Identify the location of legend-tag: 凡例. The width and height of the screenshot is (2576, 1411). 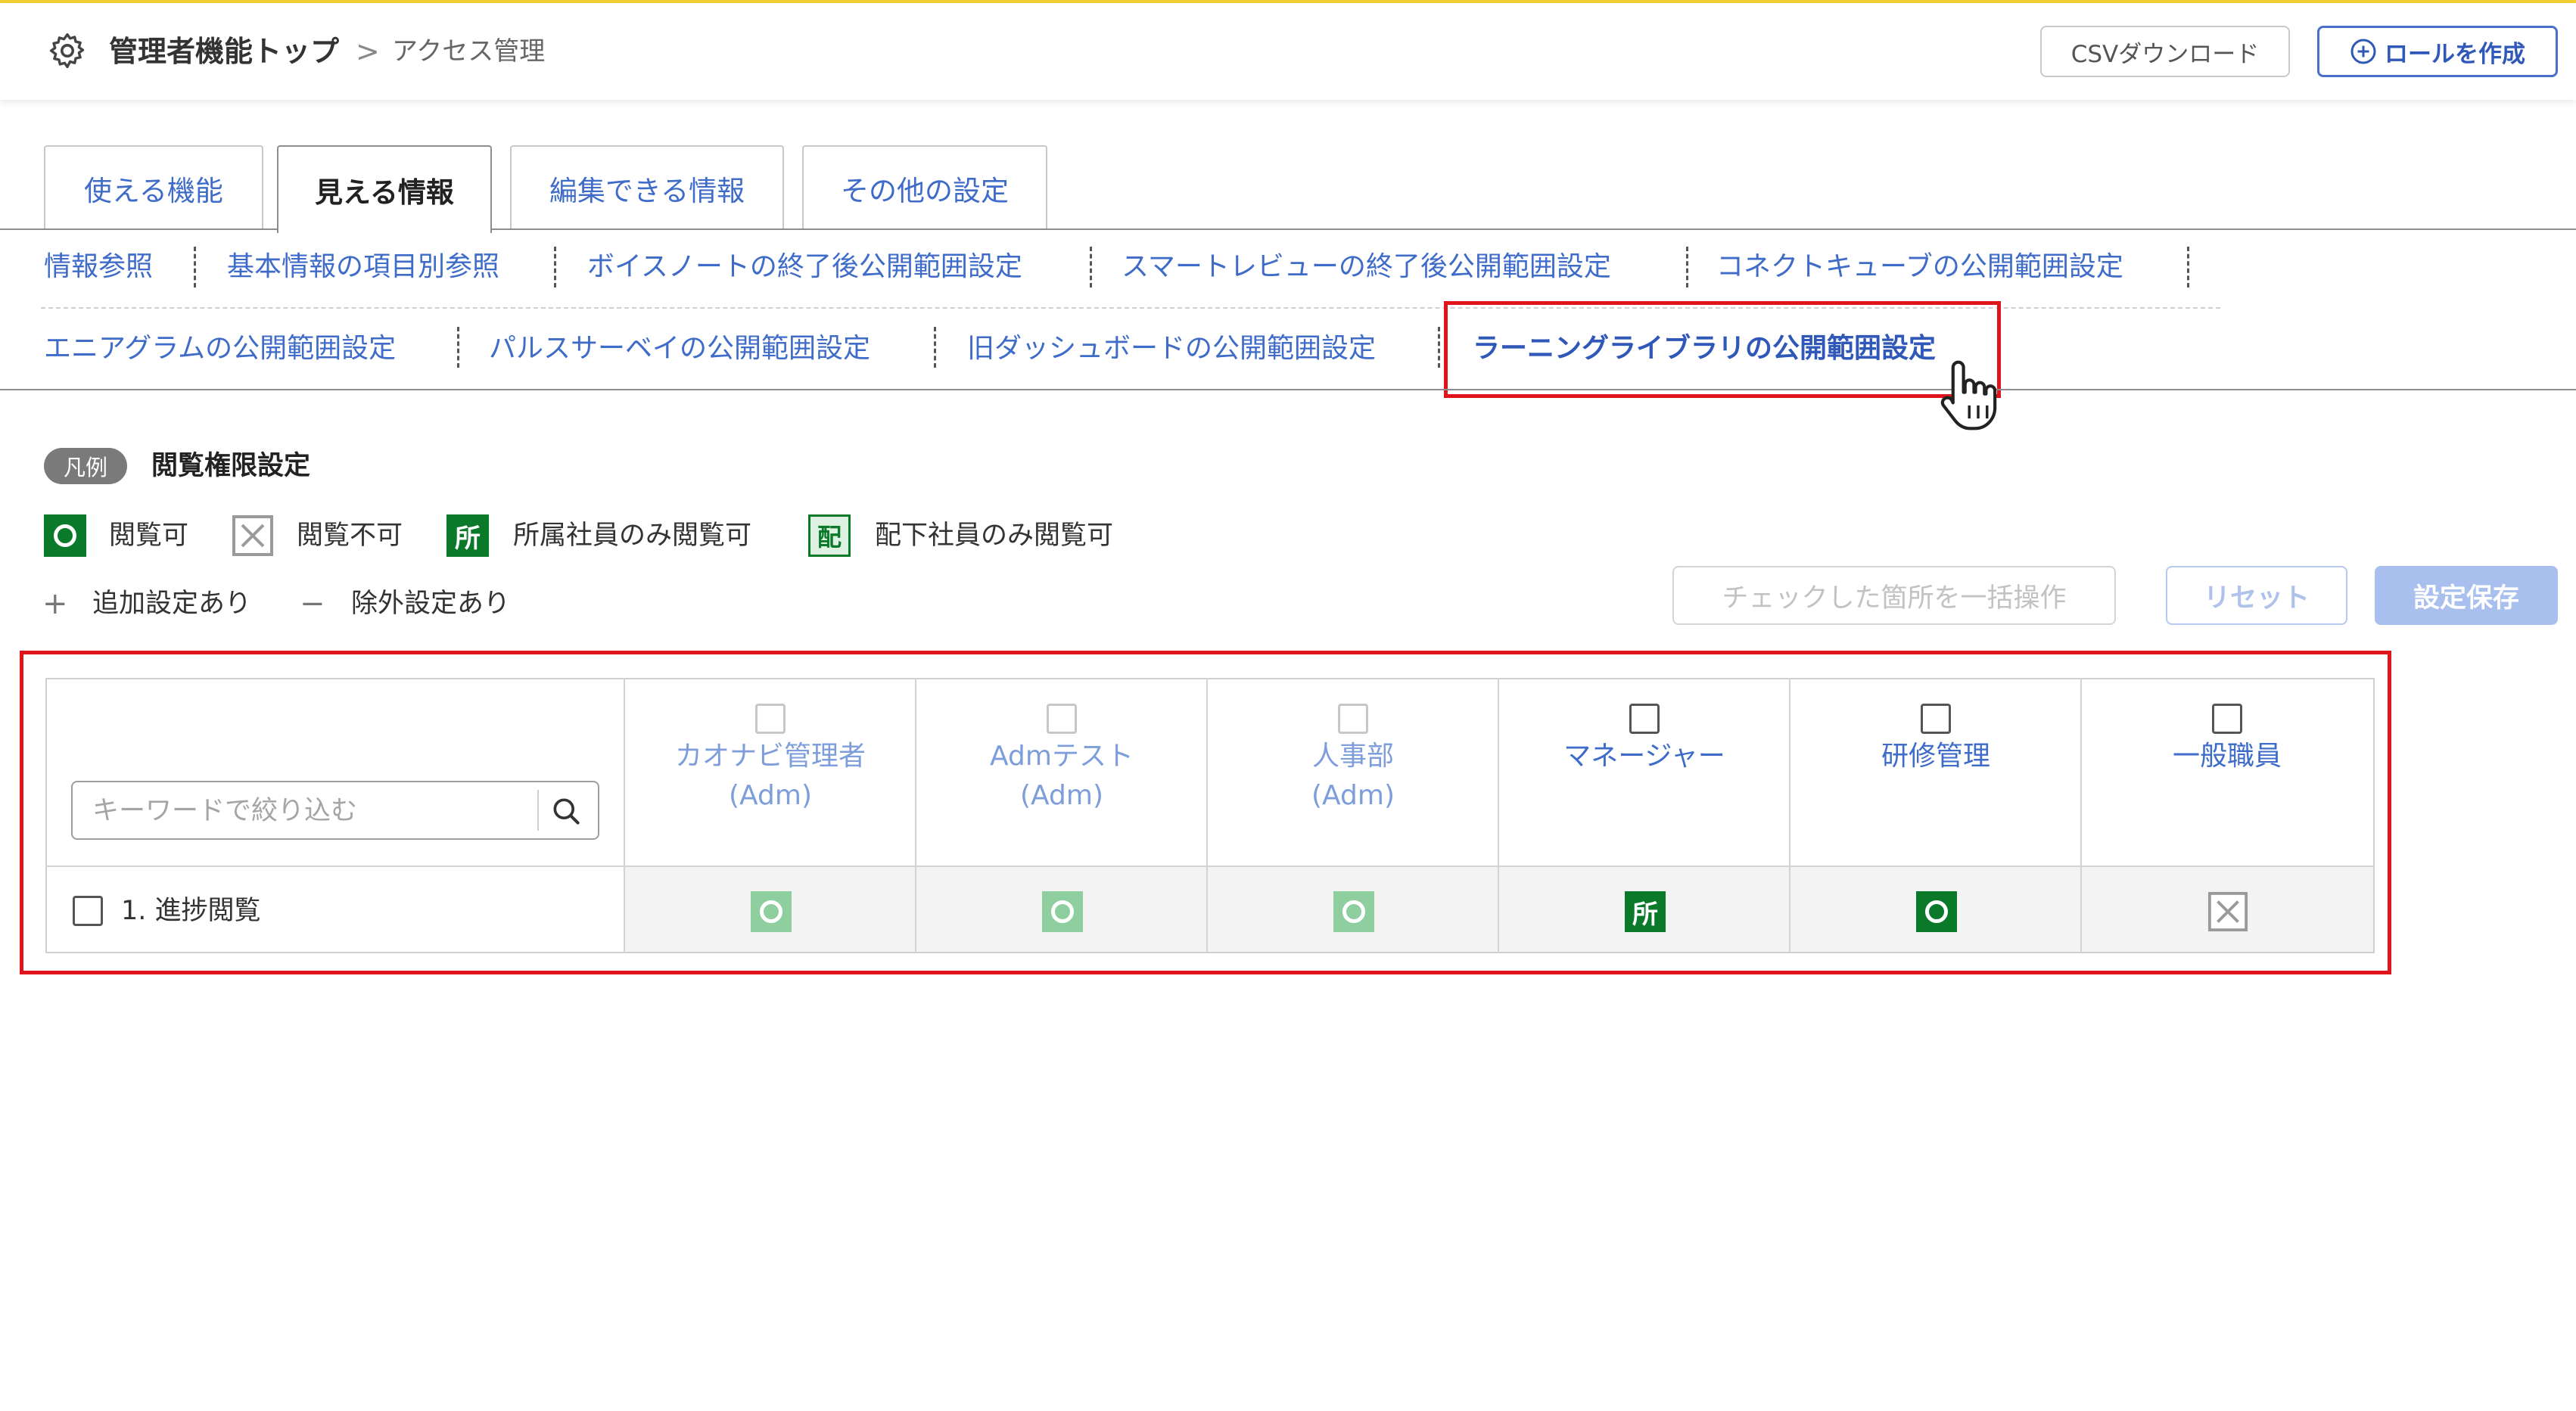
(86, 466).